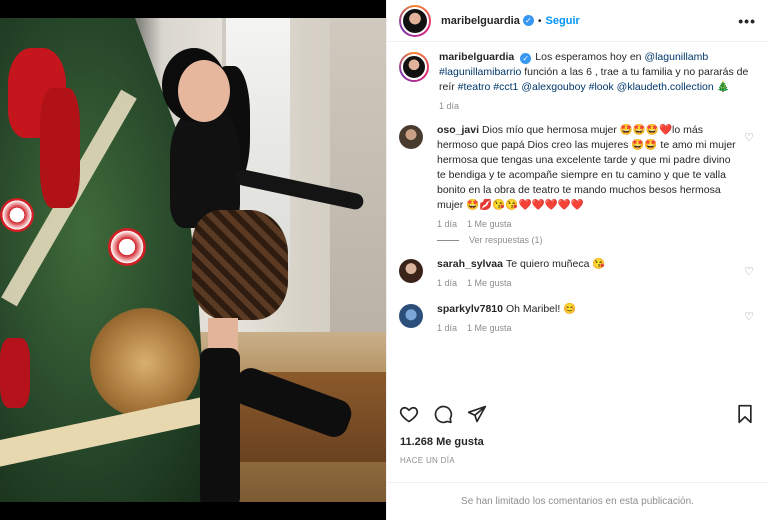 Image resolution: width=768 pixels, height=520 pixels. I want to click on commenter-username: sarah_sylvaa, so click(470, 264).